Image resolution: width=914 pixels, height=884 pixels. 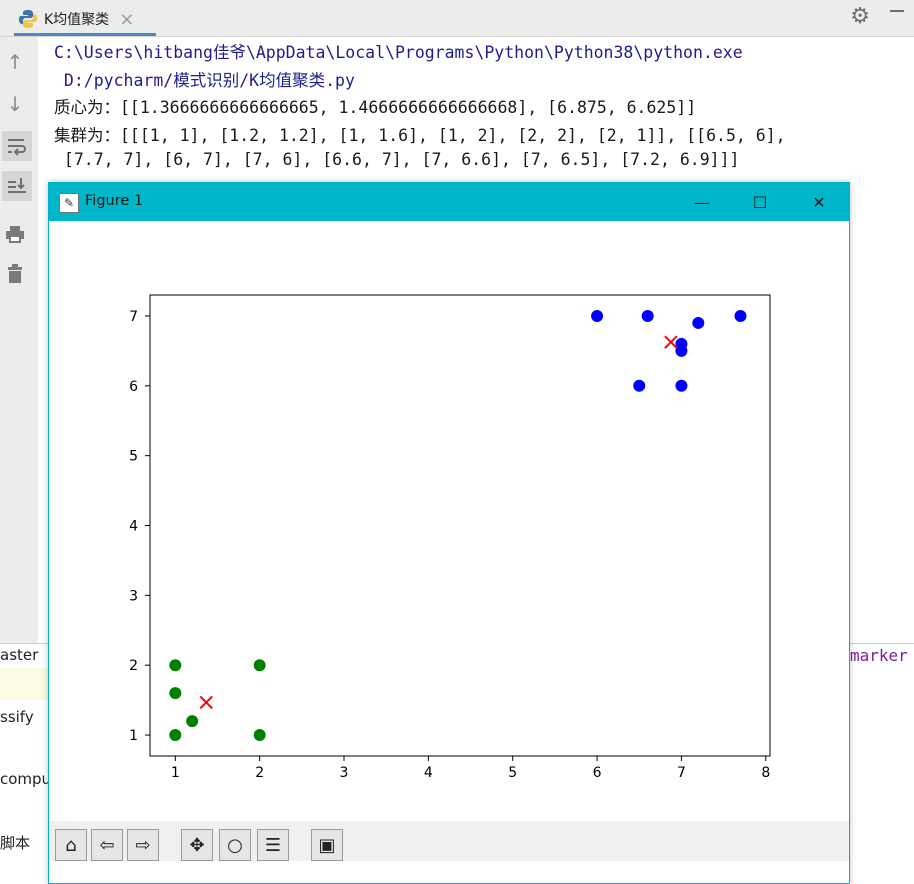 I want to click on x-tick-label: 6, so click(x=597, y=773).